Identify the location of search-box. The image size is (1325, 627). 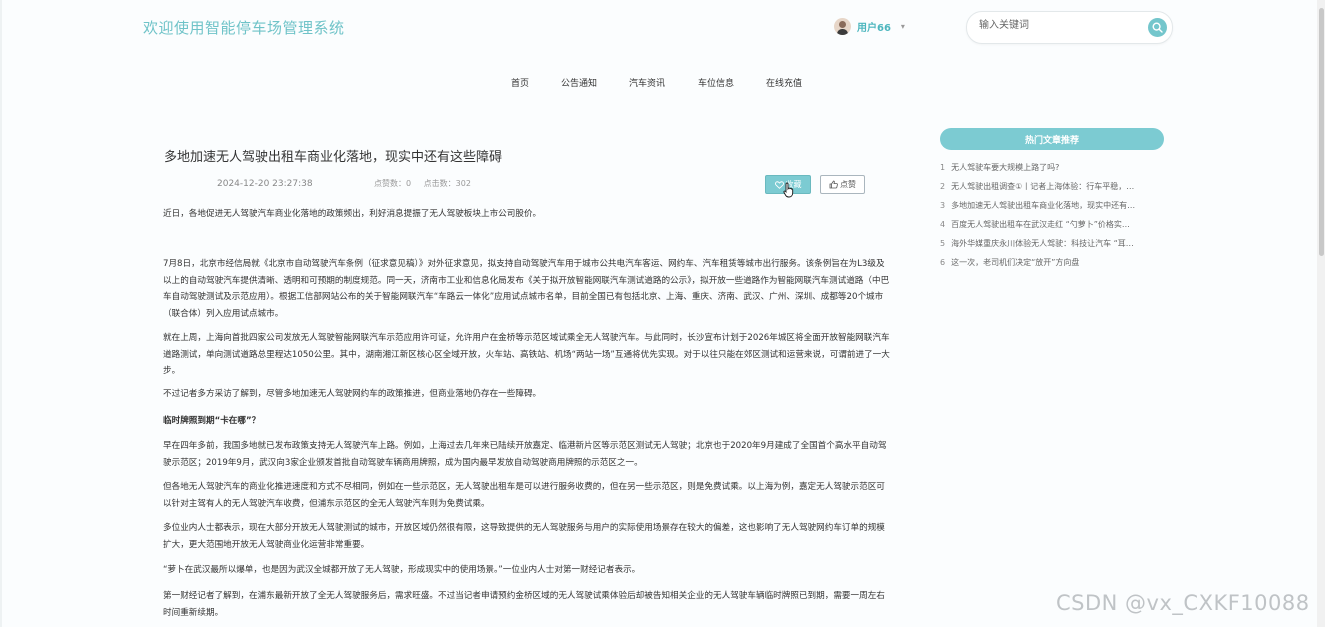
(1069, 27).